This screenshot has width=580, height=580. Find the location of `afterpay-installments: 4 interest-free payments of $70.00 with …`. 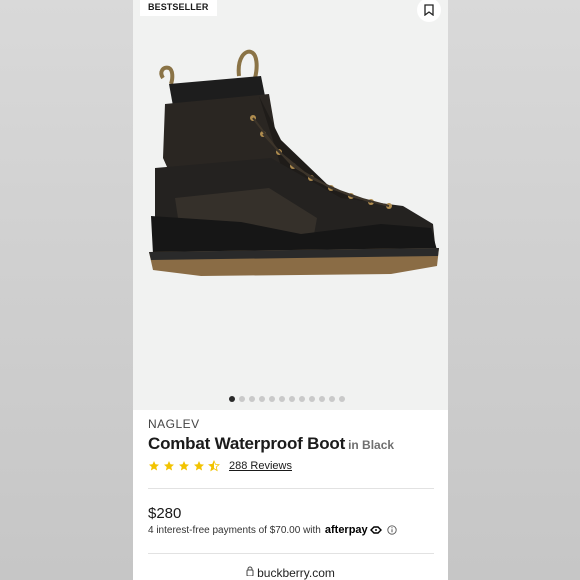

afterpay-installments: 4 interest-free payments of $70.00 with … is located at coordinates (272, 530).